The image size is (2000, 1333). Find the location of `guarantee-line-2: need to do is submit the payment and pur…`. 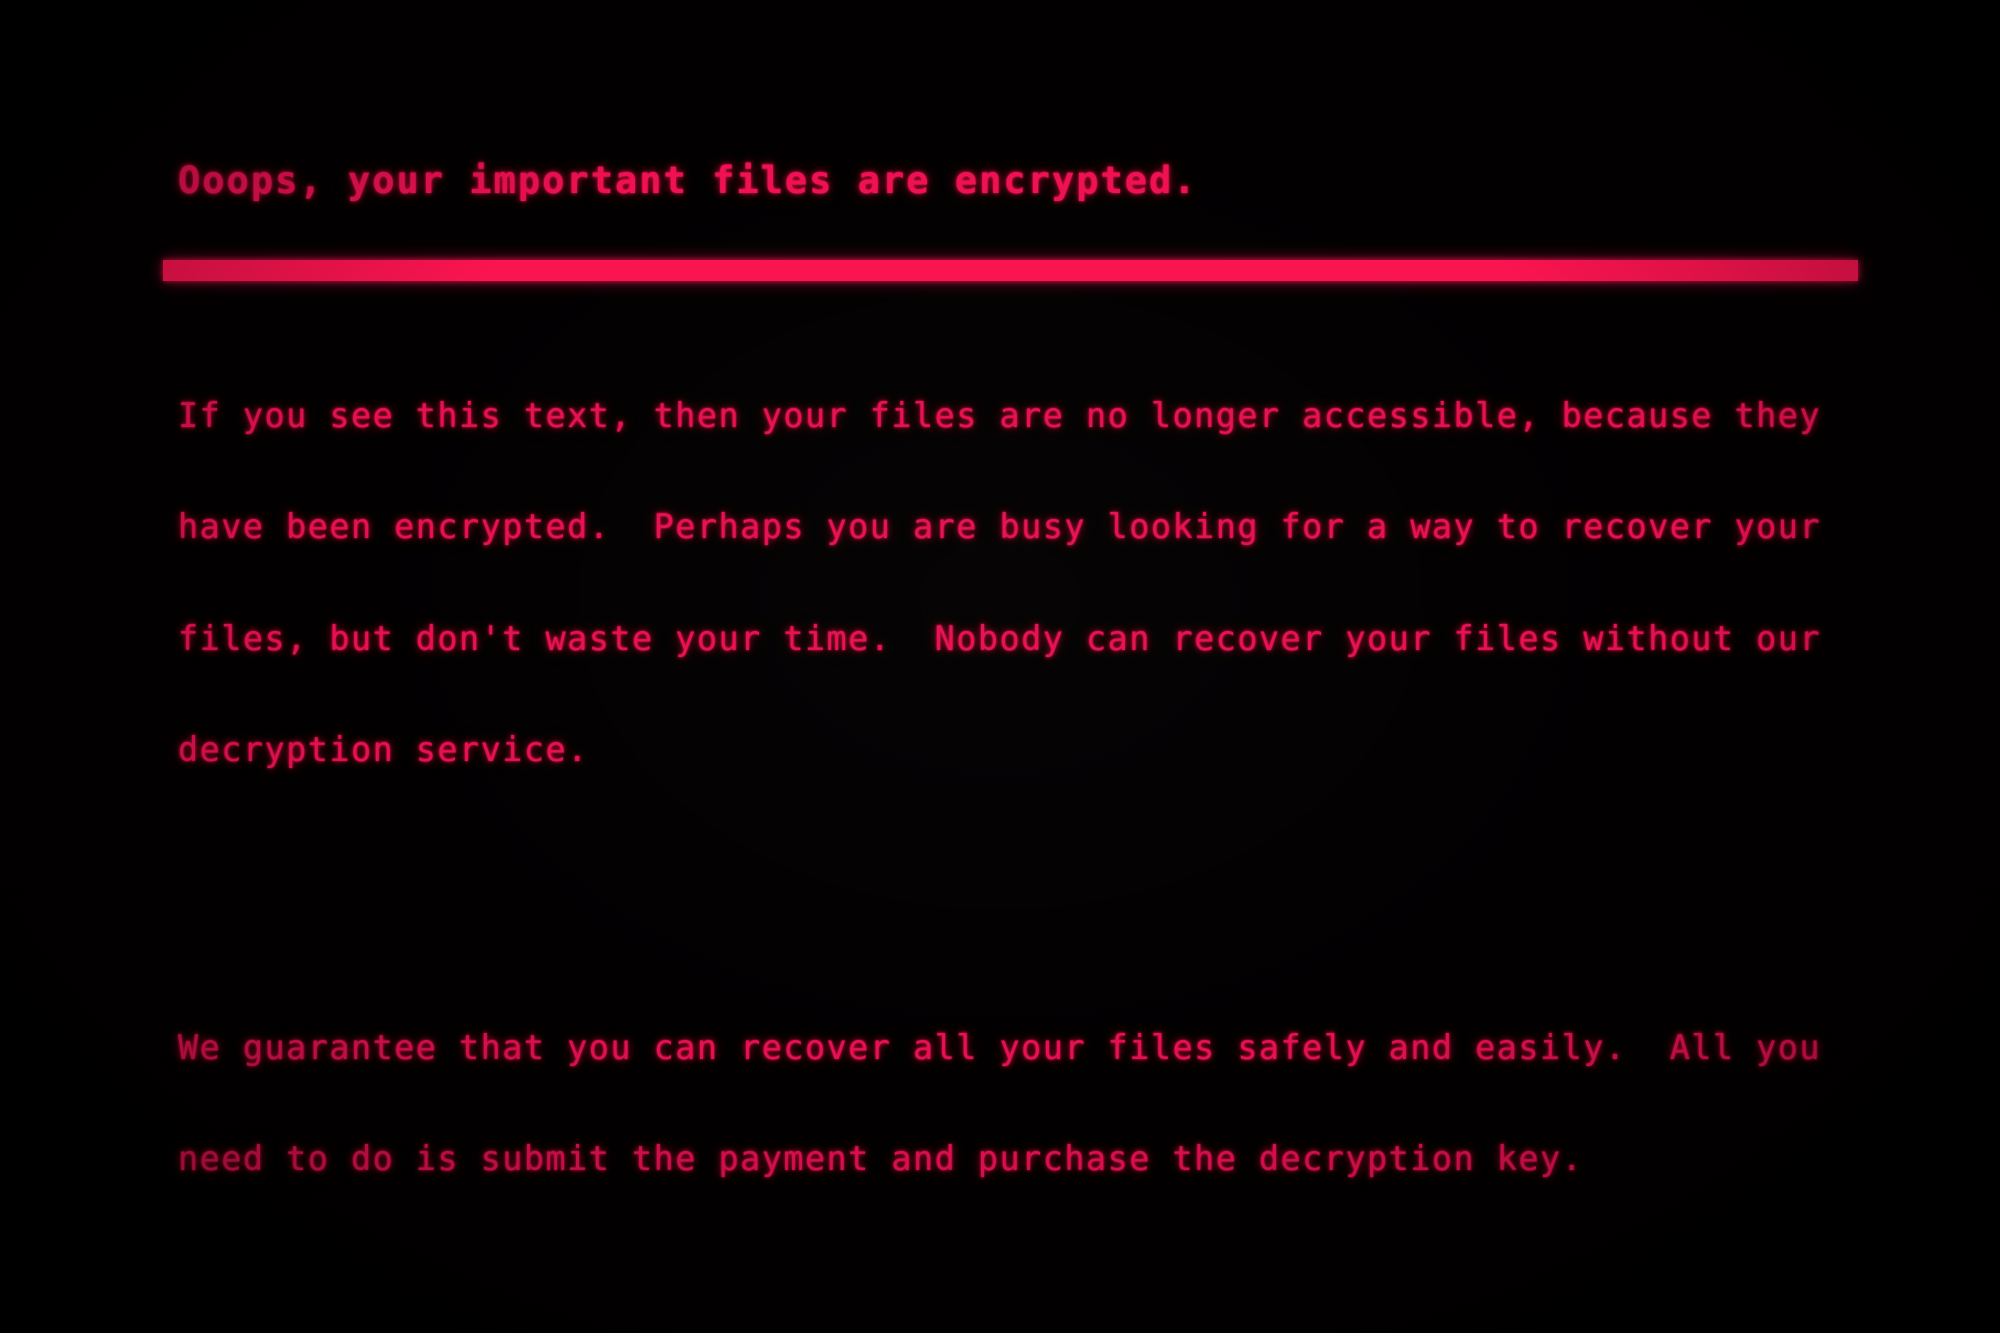

guarantee-line-2: need to do is submit the payment and pur… is located at coordinates (881, 1159).